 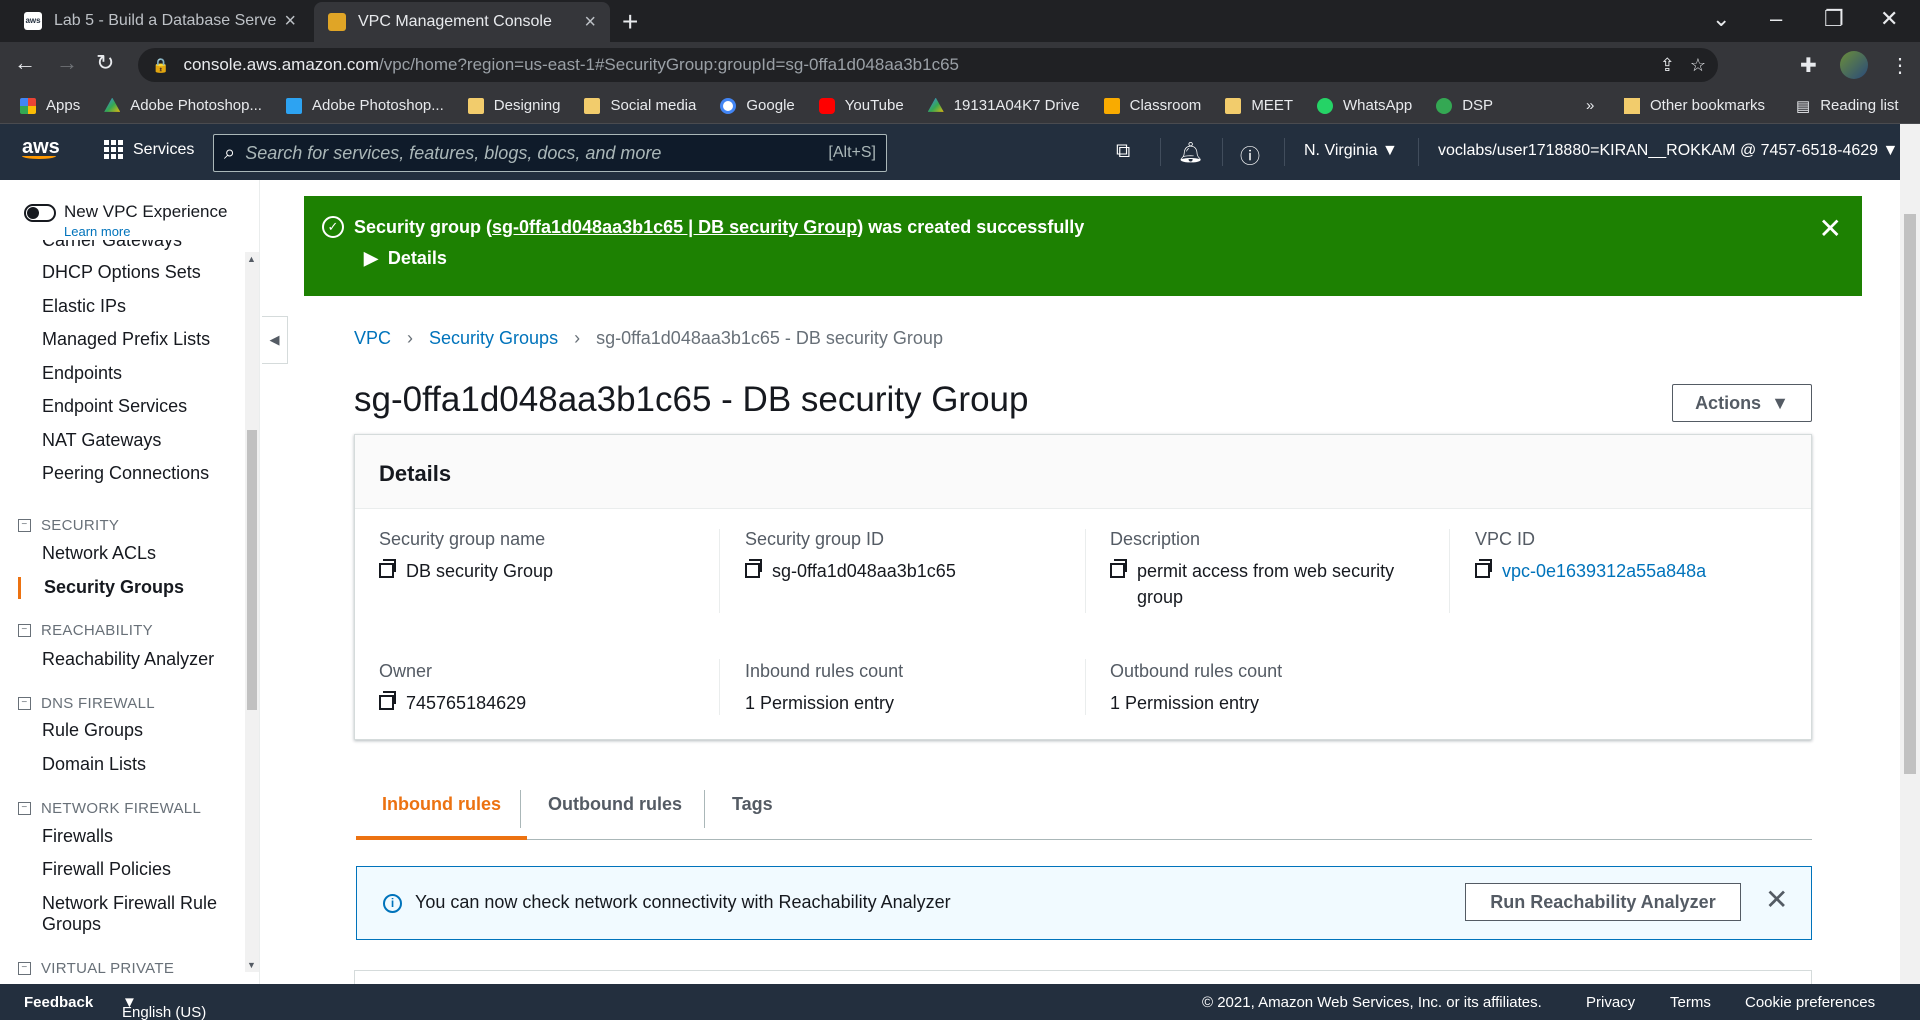 I want to click on reading-list: ▤ Reading list, so click(x=1847, y=106).